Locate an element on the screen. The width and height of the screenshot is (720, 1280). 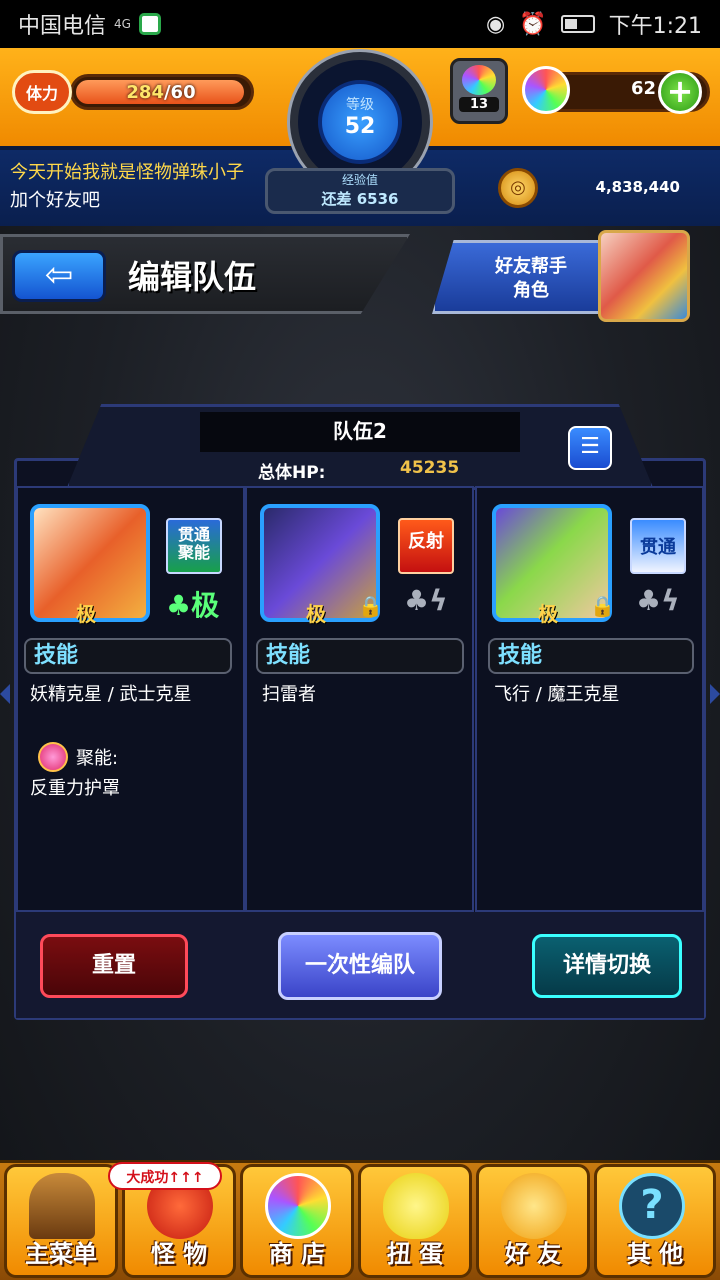
nav-label-monsters: 怪 物 is located at coordinates (179, 1254).